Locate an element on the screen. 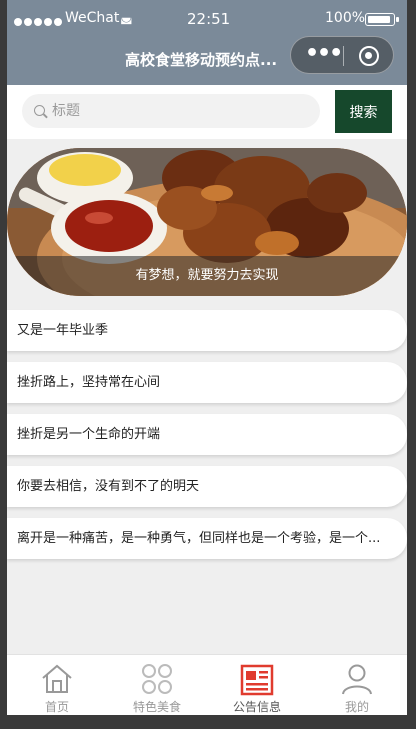 The image size is (416, 729). tab-home: 首页 is located at coordinates (57, 685).